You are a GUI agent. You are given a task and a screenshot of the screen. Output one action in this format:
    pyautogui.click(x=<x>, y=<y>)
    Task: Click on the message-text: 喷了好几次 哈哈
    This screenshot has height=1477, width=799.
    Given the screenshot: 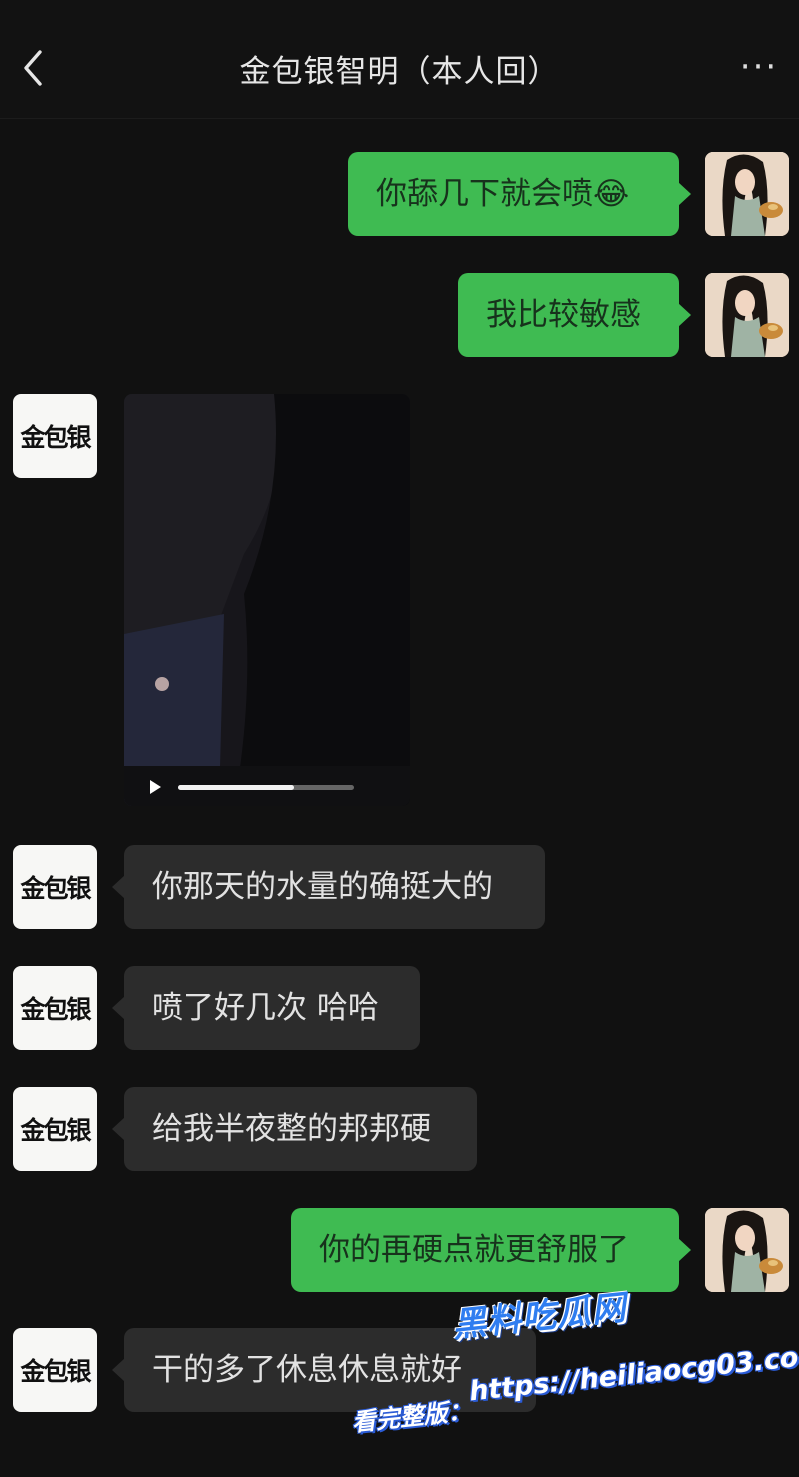 What is the action you would take?
    pyautogui.click(x=265, y=1008)
    